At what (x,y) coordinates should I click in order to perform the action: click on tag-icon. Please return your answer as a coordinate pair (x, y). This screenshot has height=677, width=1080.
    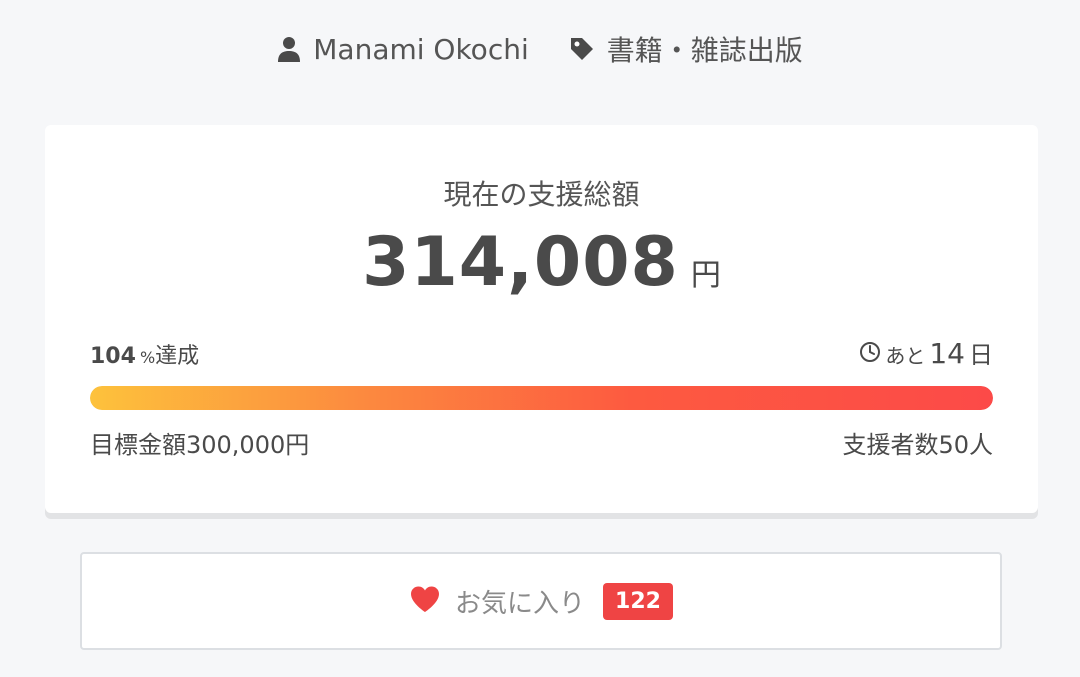
    Looking at the image, I should click on (582, 49).